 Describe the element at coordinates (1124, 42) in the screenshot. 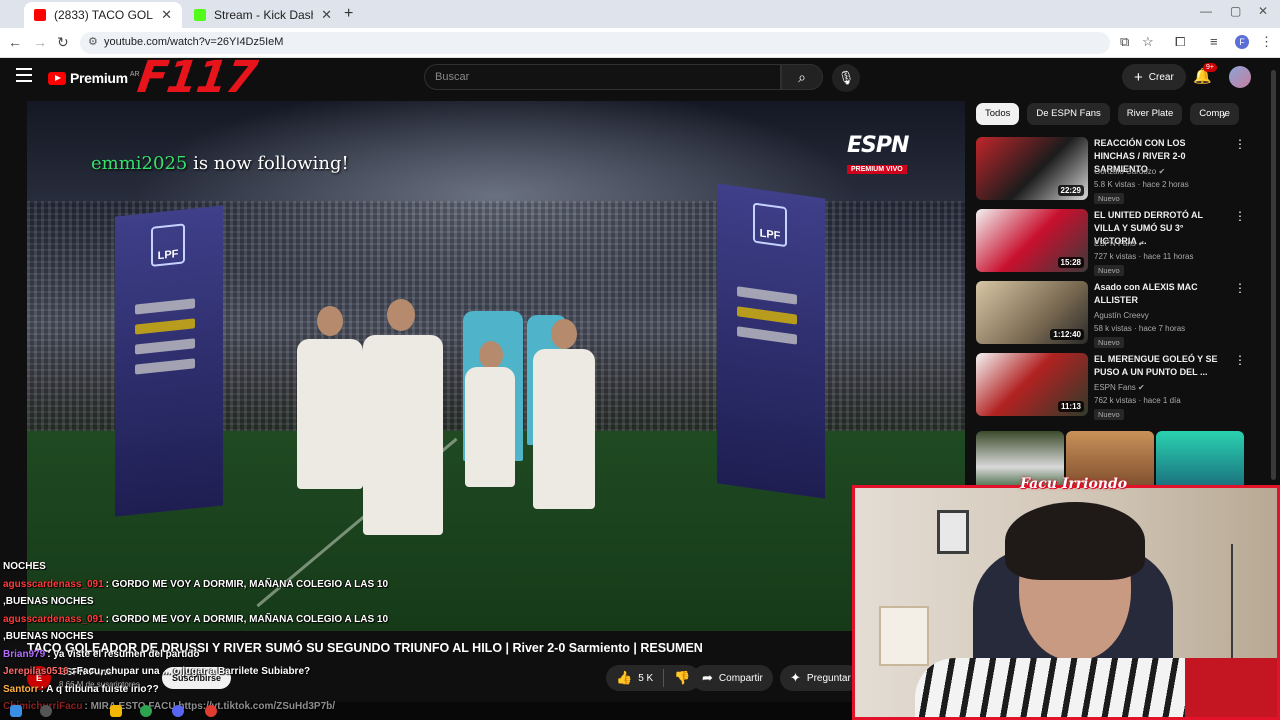

I see `cast-icon: ⧉` at that location.